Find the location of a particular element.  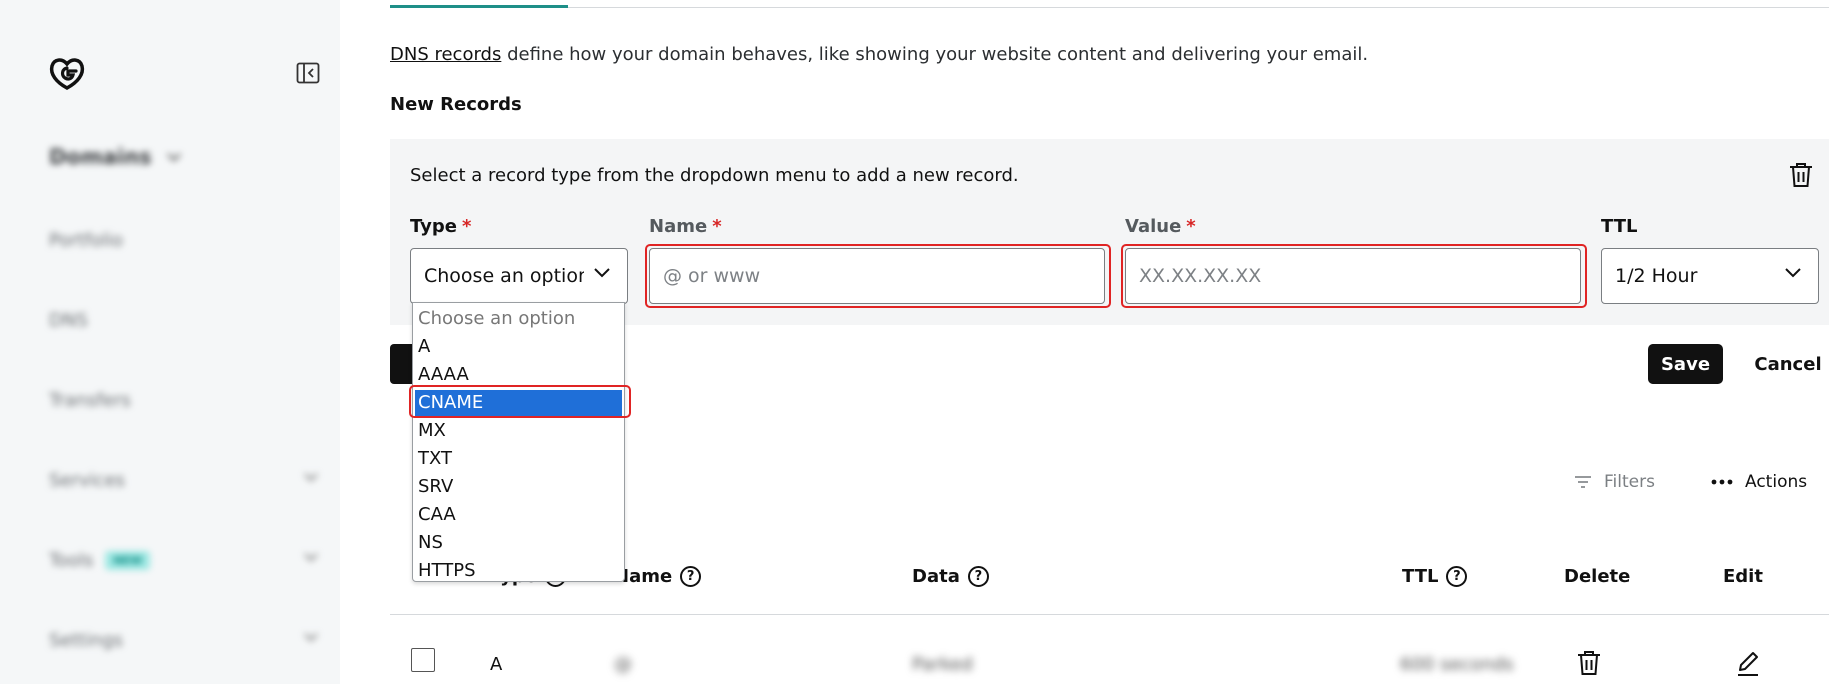

sidebar-item-settings: Settings is located at coordinates (184, 640).